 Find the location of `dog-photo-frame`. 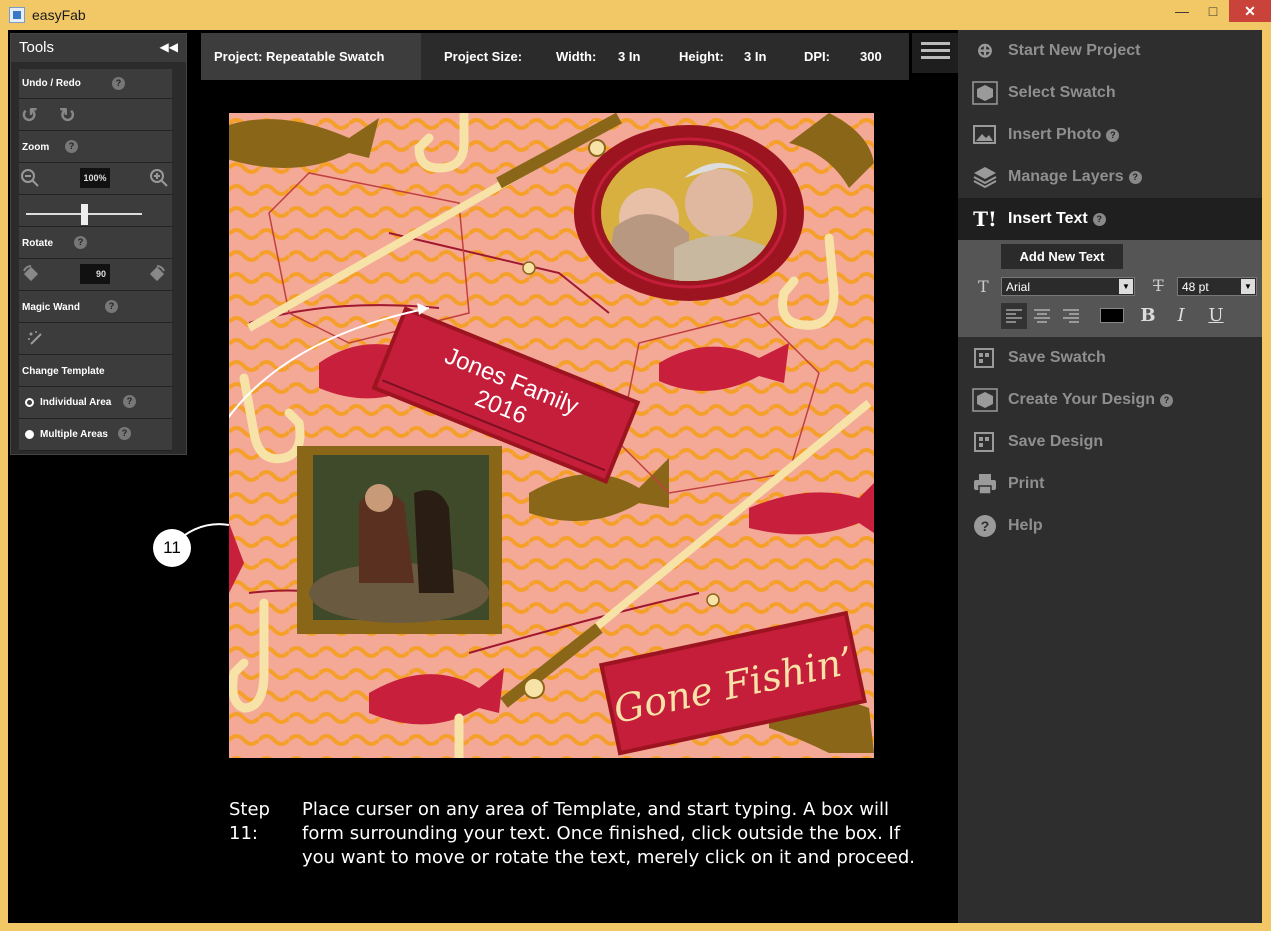

dog-photo-frame is located at coordinates (399, 540).